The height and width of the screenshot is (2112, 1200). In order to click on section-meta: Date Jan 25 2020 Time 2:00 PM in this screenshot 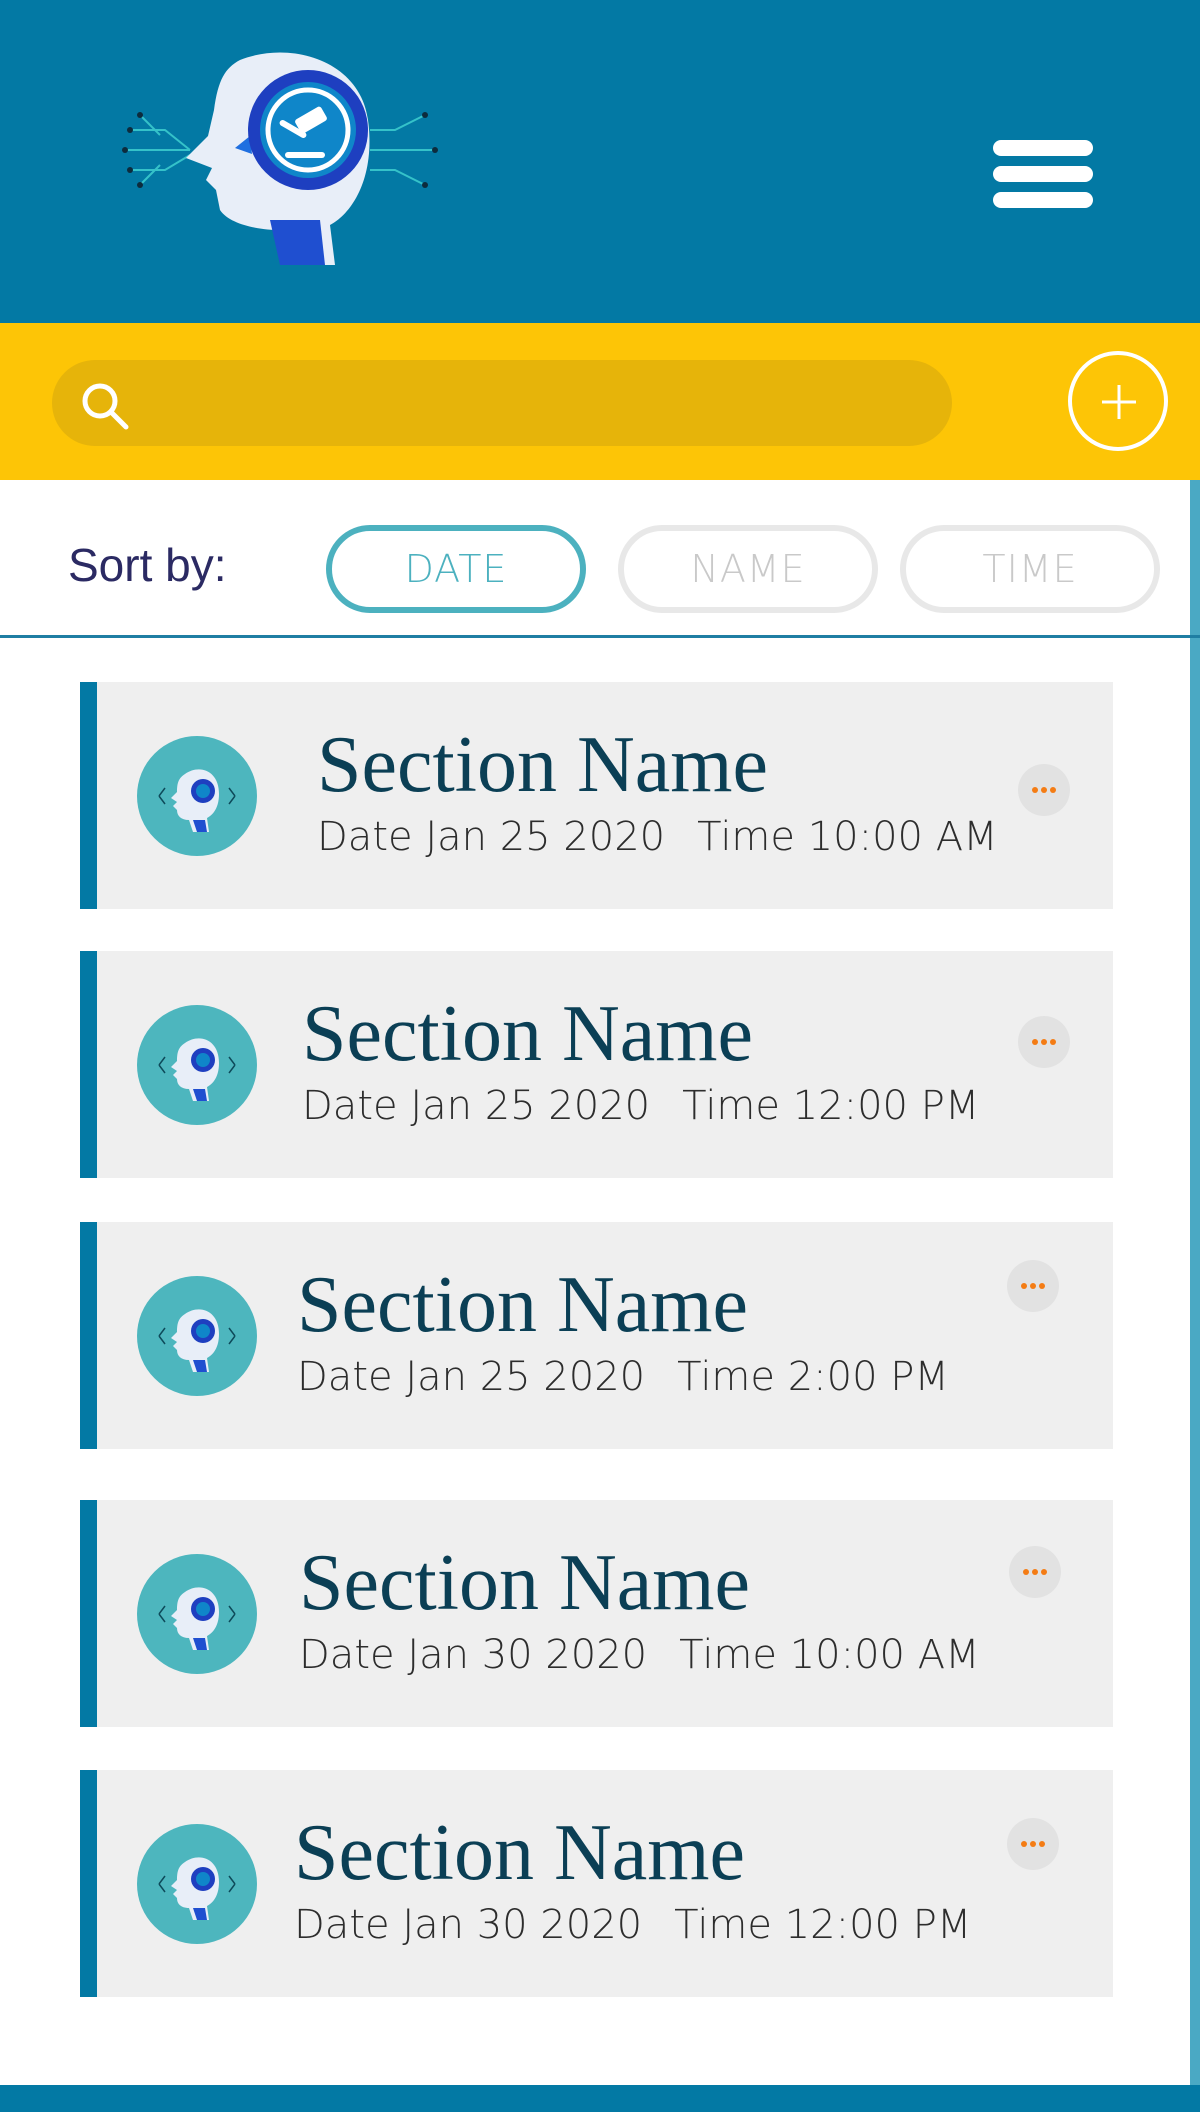, I will do `click(623, 1377)`.